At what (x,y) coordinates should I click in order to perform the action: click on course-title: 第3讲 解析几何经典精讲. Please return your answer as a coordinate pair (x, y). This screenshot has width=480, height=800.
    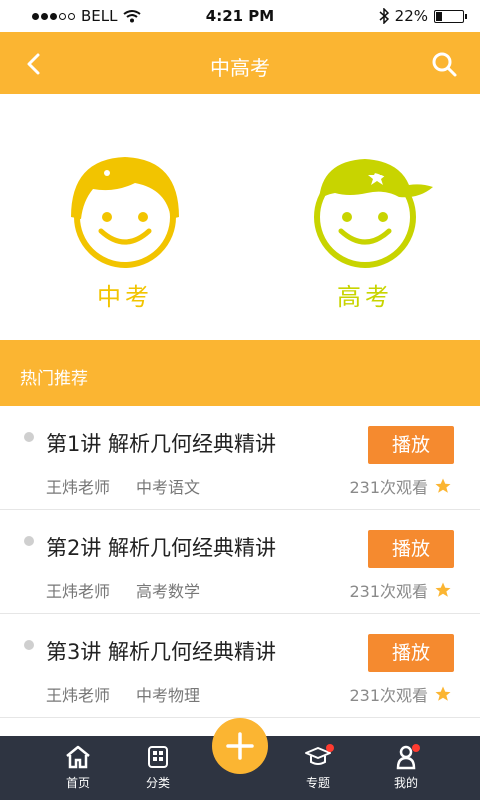
    Looking at the image, I should click on (161, 652).